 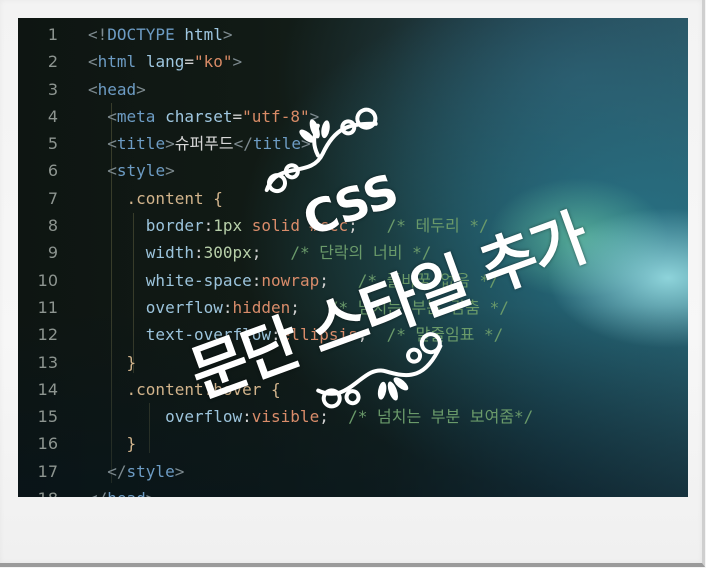 What do you see at coordinates (199, 116) in the screenshot?
I see `code-token-attr: charset` at bounding box center [199, 116].